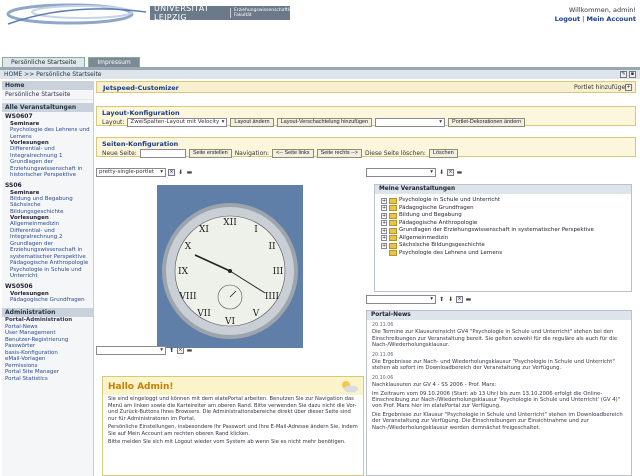  What do you see at coordinates (410, 122) in the screenshot?
I see `decoration-select: ▾` at bounding box center [410, 122].